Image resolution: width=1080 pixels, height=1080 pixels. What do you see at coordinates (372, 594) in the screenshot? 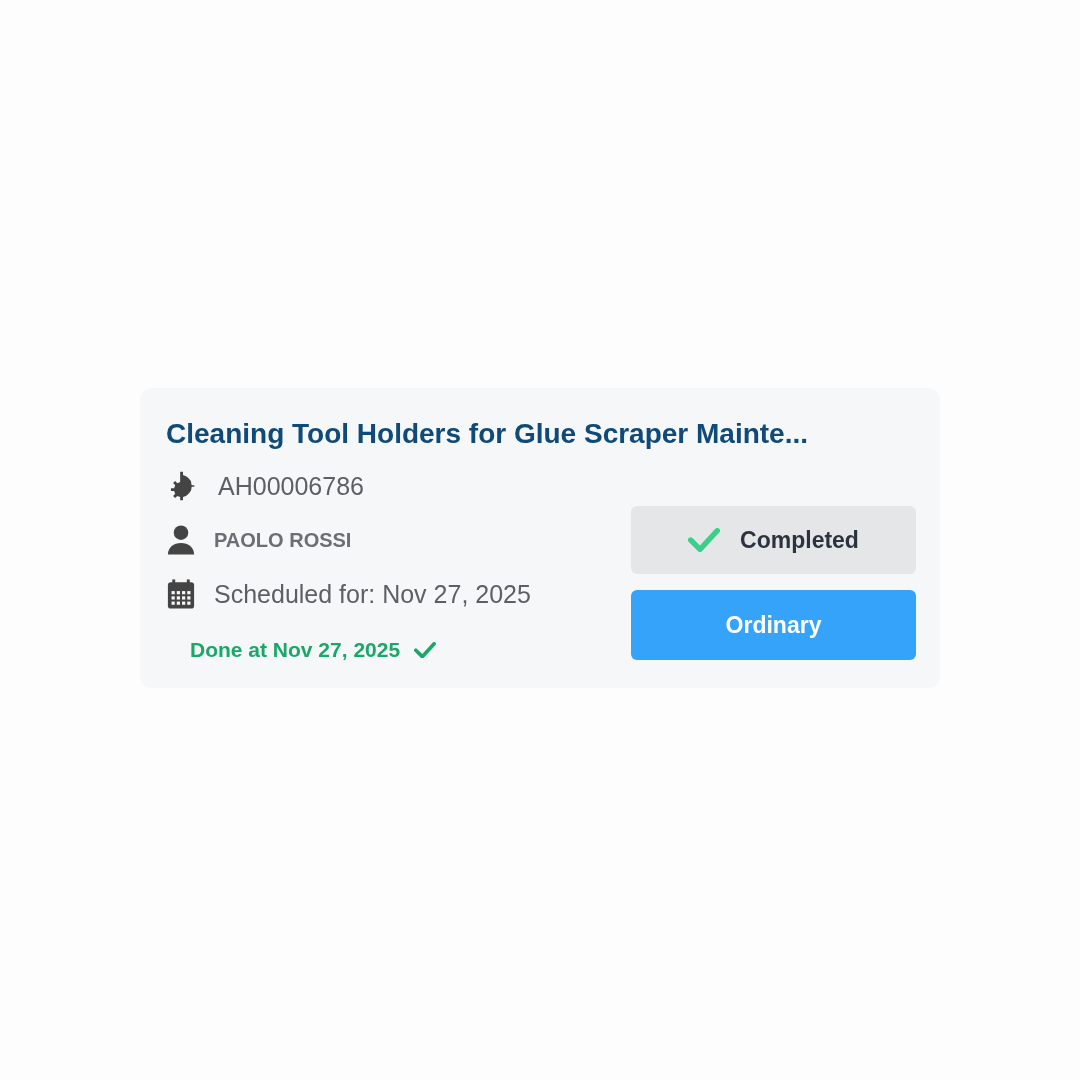
I see `scheduled-date: Scheduled for: Nov 27, 2025` at bounding box center [372, 594].